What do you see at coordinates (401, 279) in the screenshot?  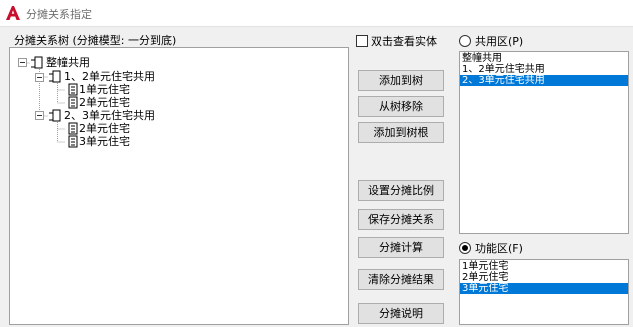 I see `clear-result-button: 清除分摊结果` at bounding box center [401, 279].